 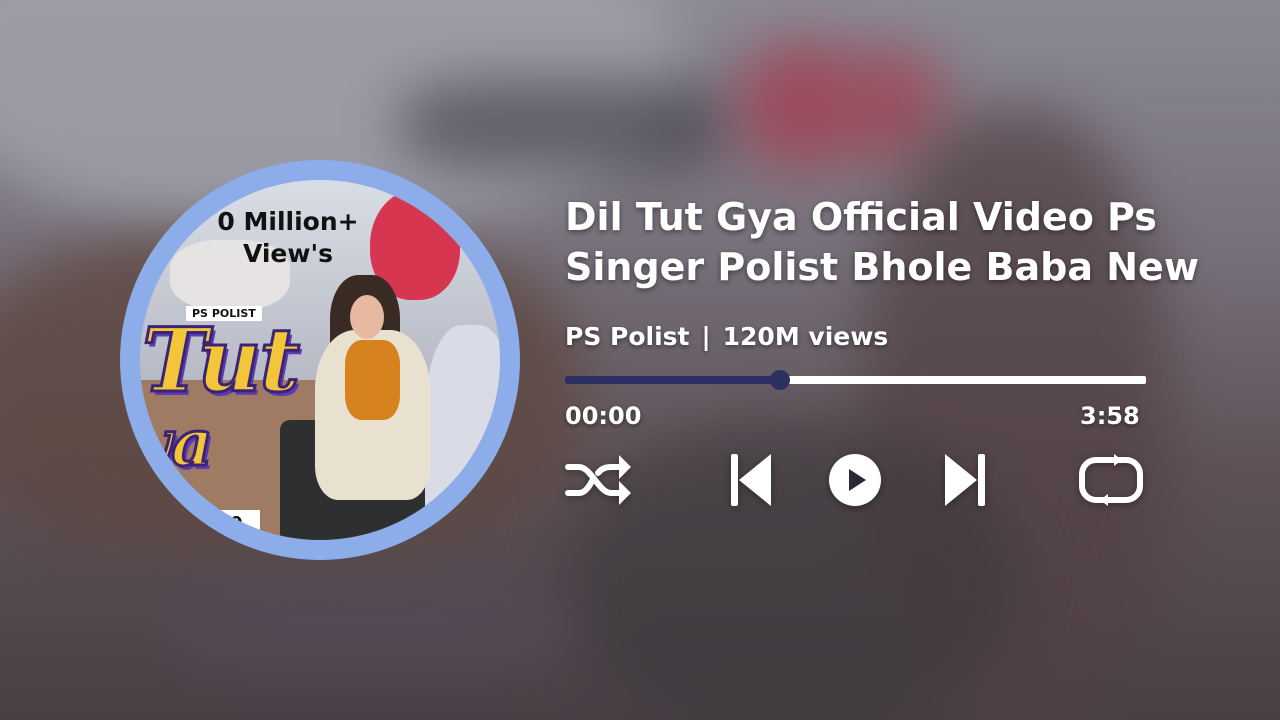 I want to click on art-man, so click(x=462, y=432).